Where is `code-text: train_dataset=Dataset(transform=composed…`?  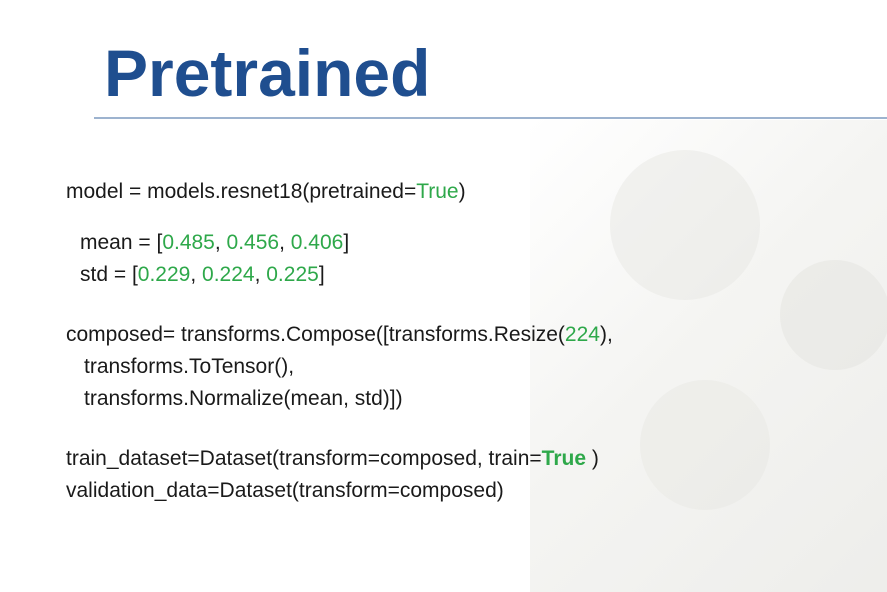
code-text: train_dataset=Dataset(transform=composed… is located at coordinates (304, 458).